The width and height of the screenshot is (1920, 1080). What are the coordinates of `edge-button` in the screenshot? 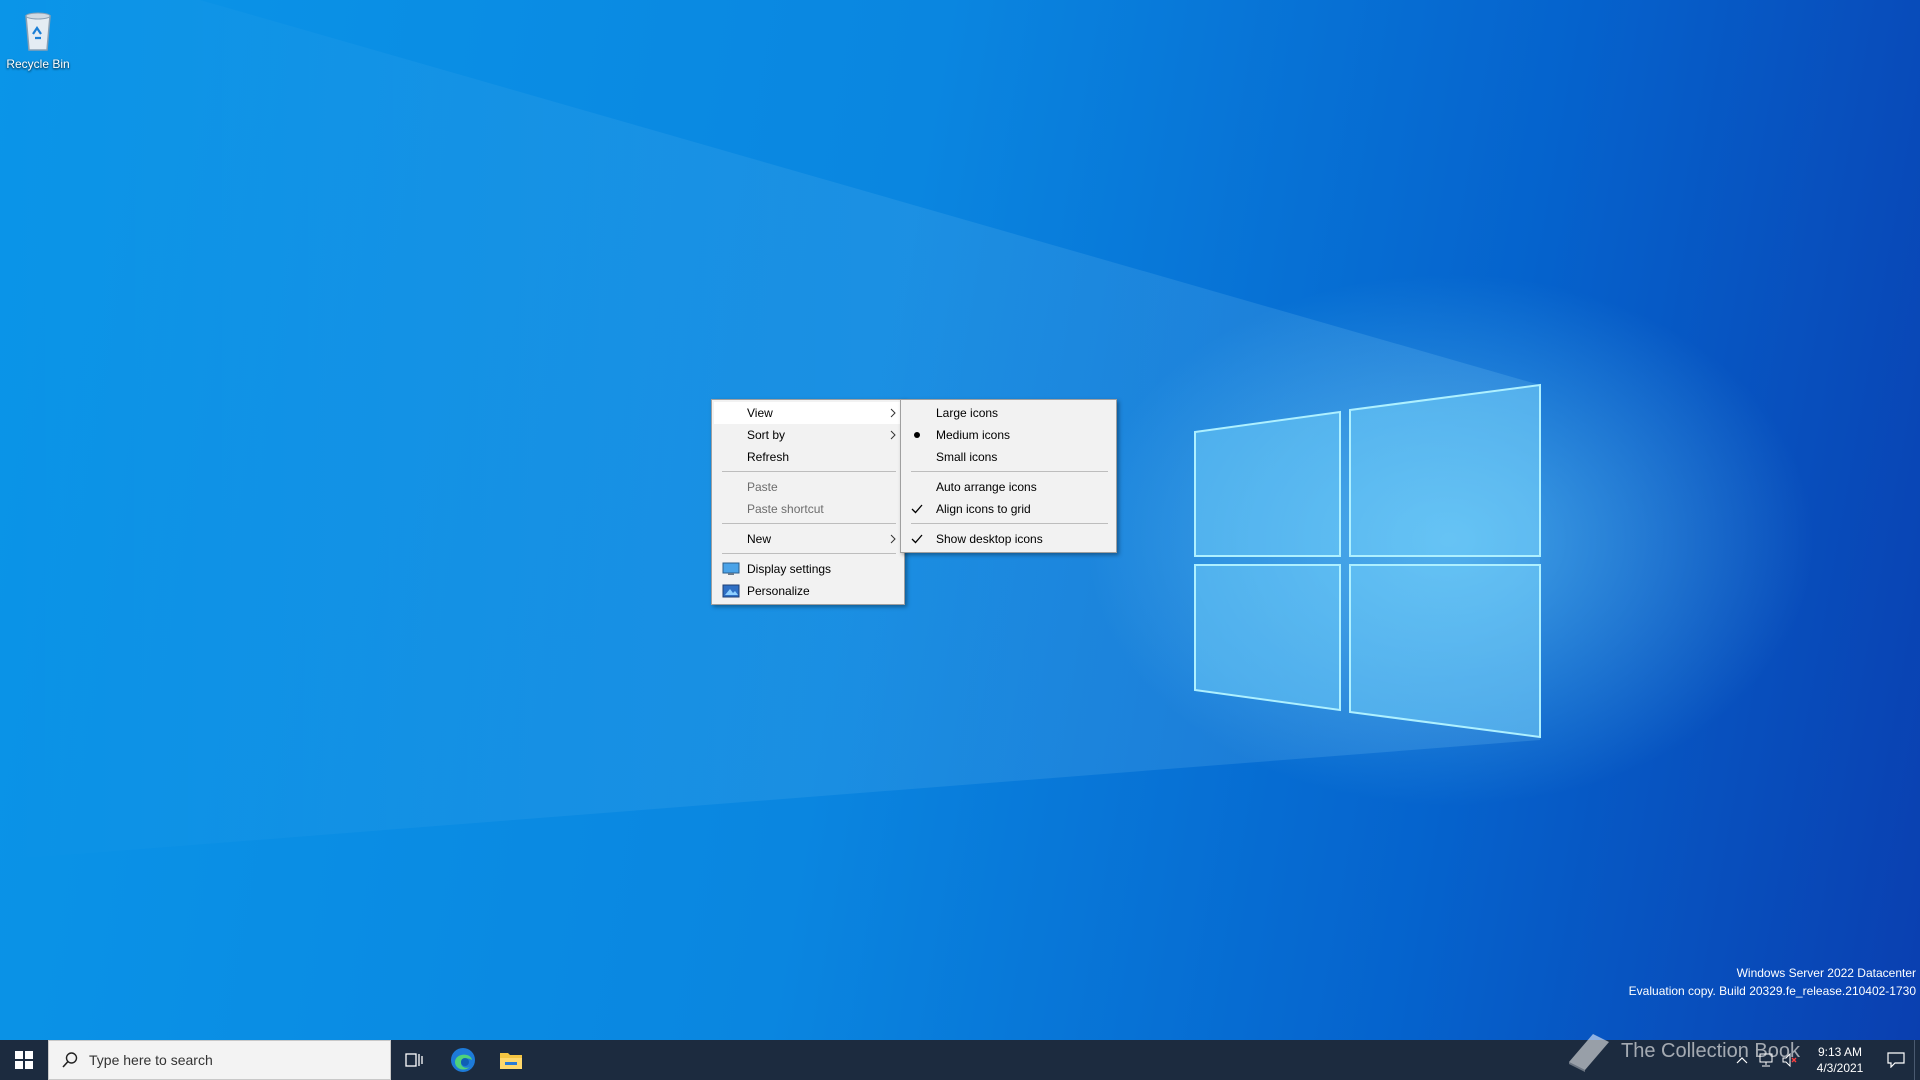 It's located at (463, 1060).